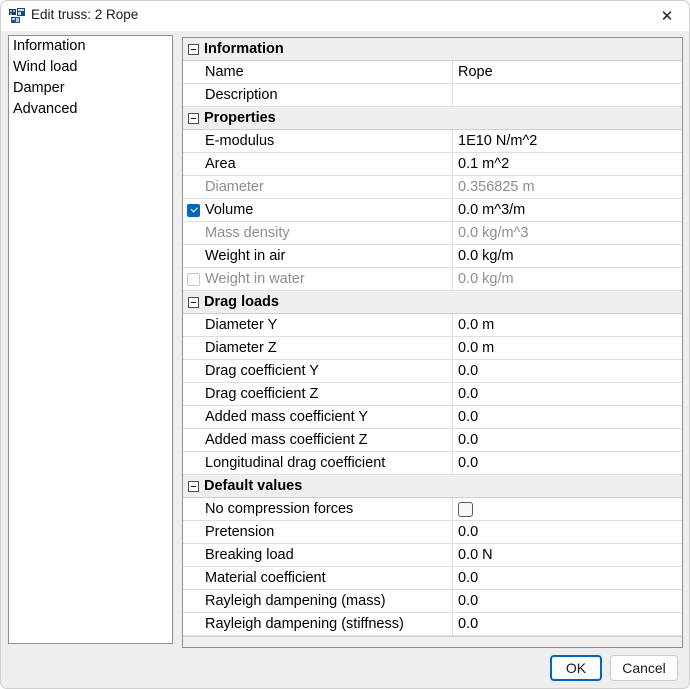 The image size is (690, 689). Describe the element at coordinates (465, 509) in the screenshot. I see `checkbox-no-compression-forces` at that location.